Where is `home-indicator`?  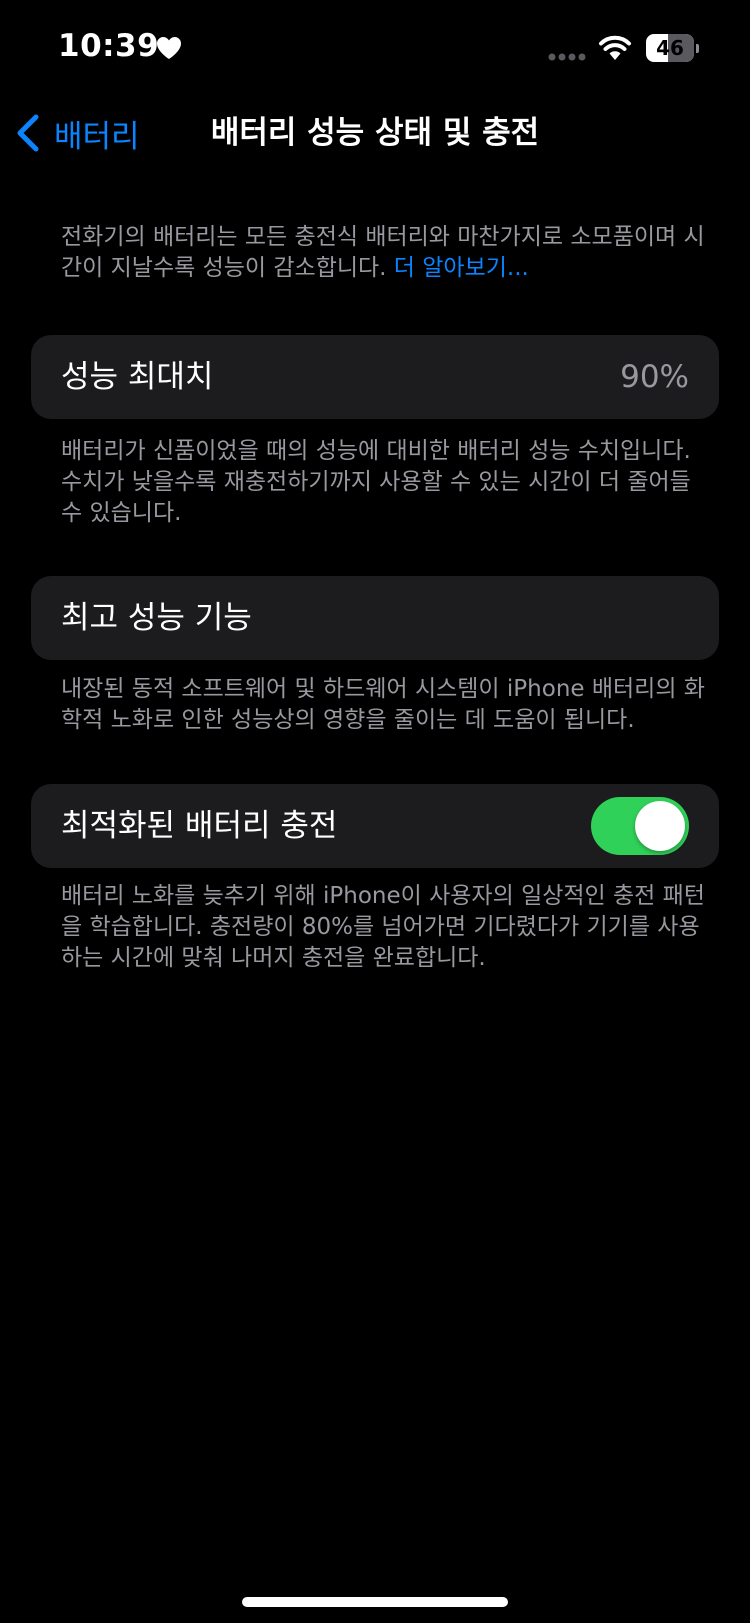 home-indicator is located at coordinates (375, 1602).